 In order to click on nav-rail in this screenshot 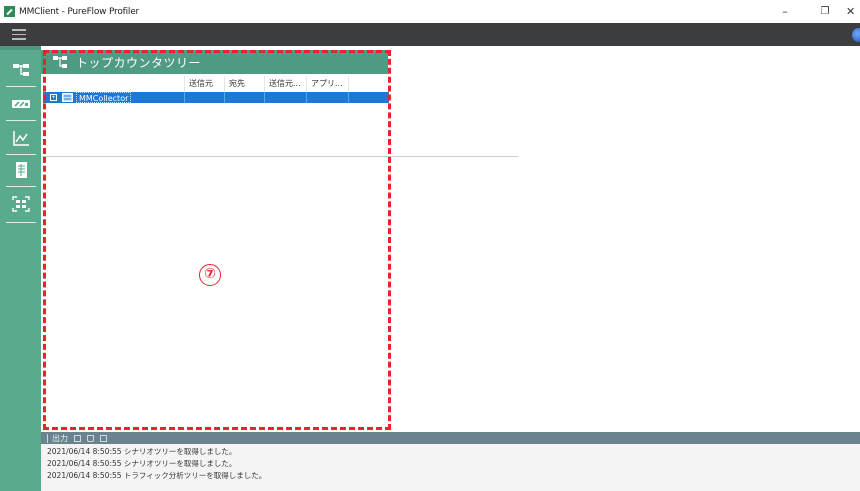, I will do `click(20, 268)`.